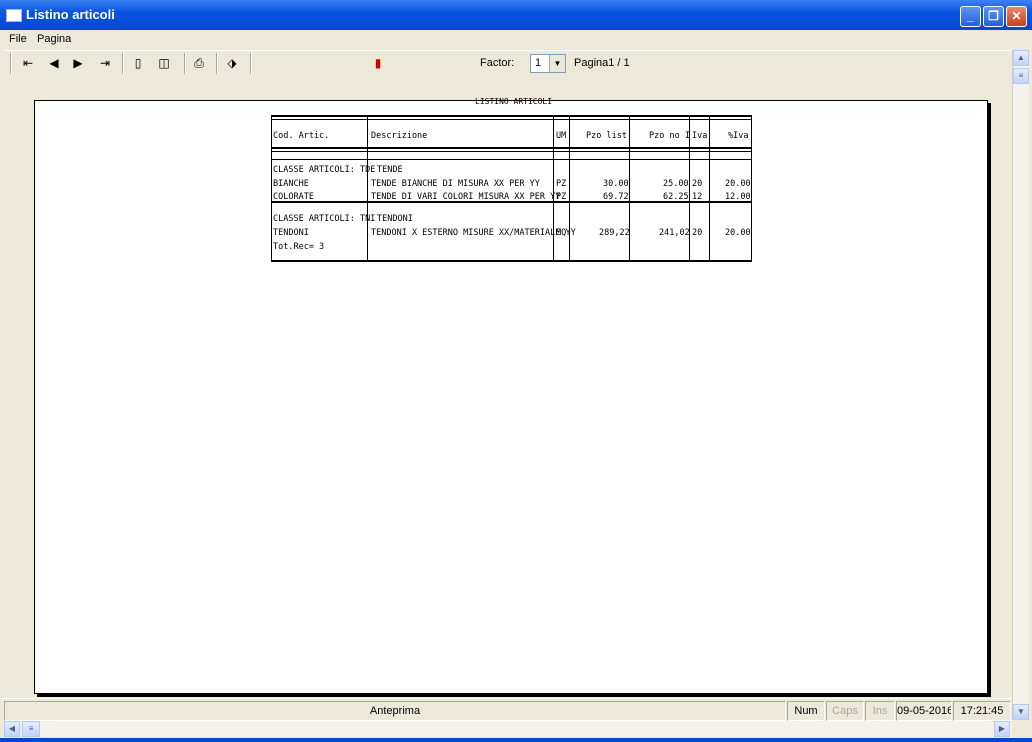 The image size is (1032, 742). What do you see at coordinates (514, 101) in the screenshot?
I see `report-title: LISTINO ARTICOLI` at bounding box center [514, 101].